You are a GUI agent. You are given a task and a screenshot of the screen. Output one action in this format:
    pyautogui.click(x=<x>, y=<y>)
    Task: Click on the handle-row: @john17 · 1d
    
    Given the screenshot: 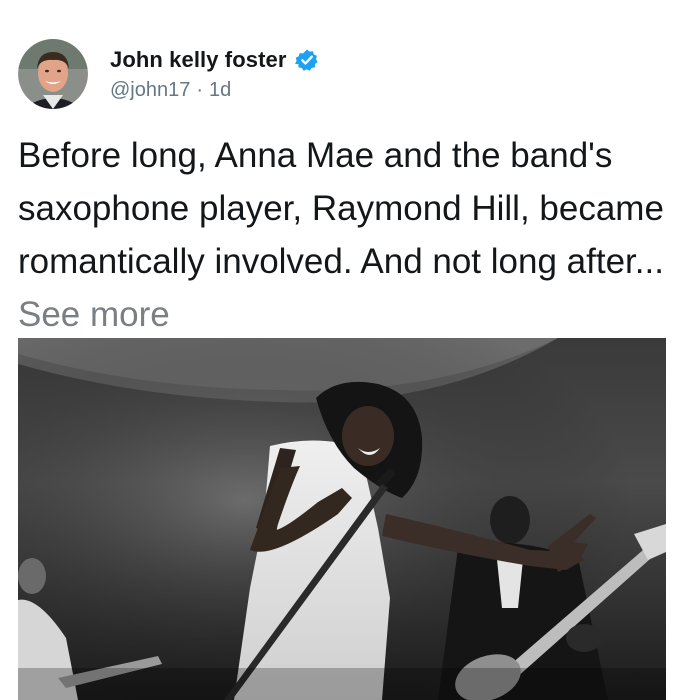 What is the action you would take?
    pyautogui.click(x=214, y=90)
    